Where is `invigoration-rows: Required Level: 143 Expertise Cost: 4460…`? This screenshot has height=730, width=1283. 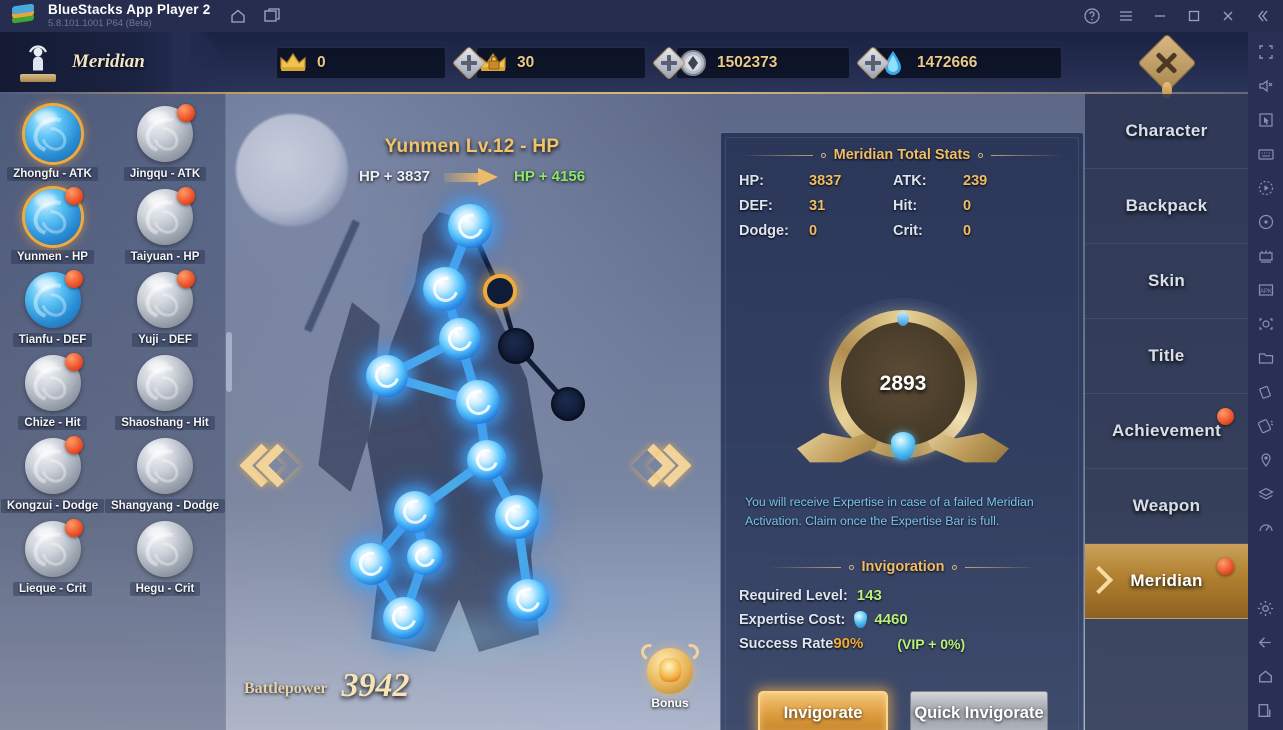
invigoration-rows: Required Level: 143 Expertise Cost: 4460… is located at coordinates (903, 619).